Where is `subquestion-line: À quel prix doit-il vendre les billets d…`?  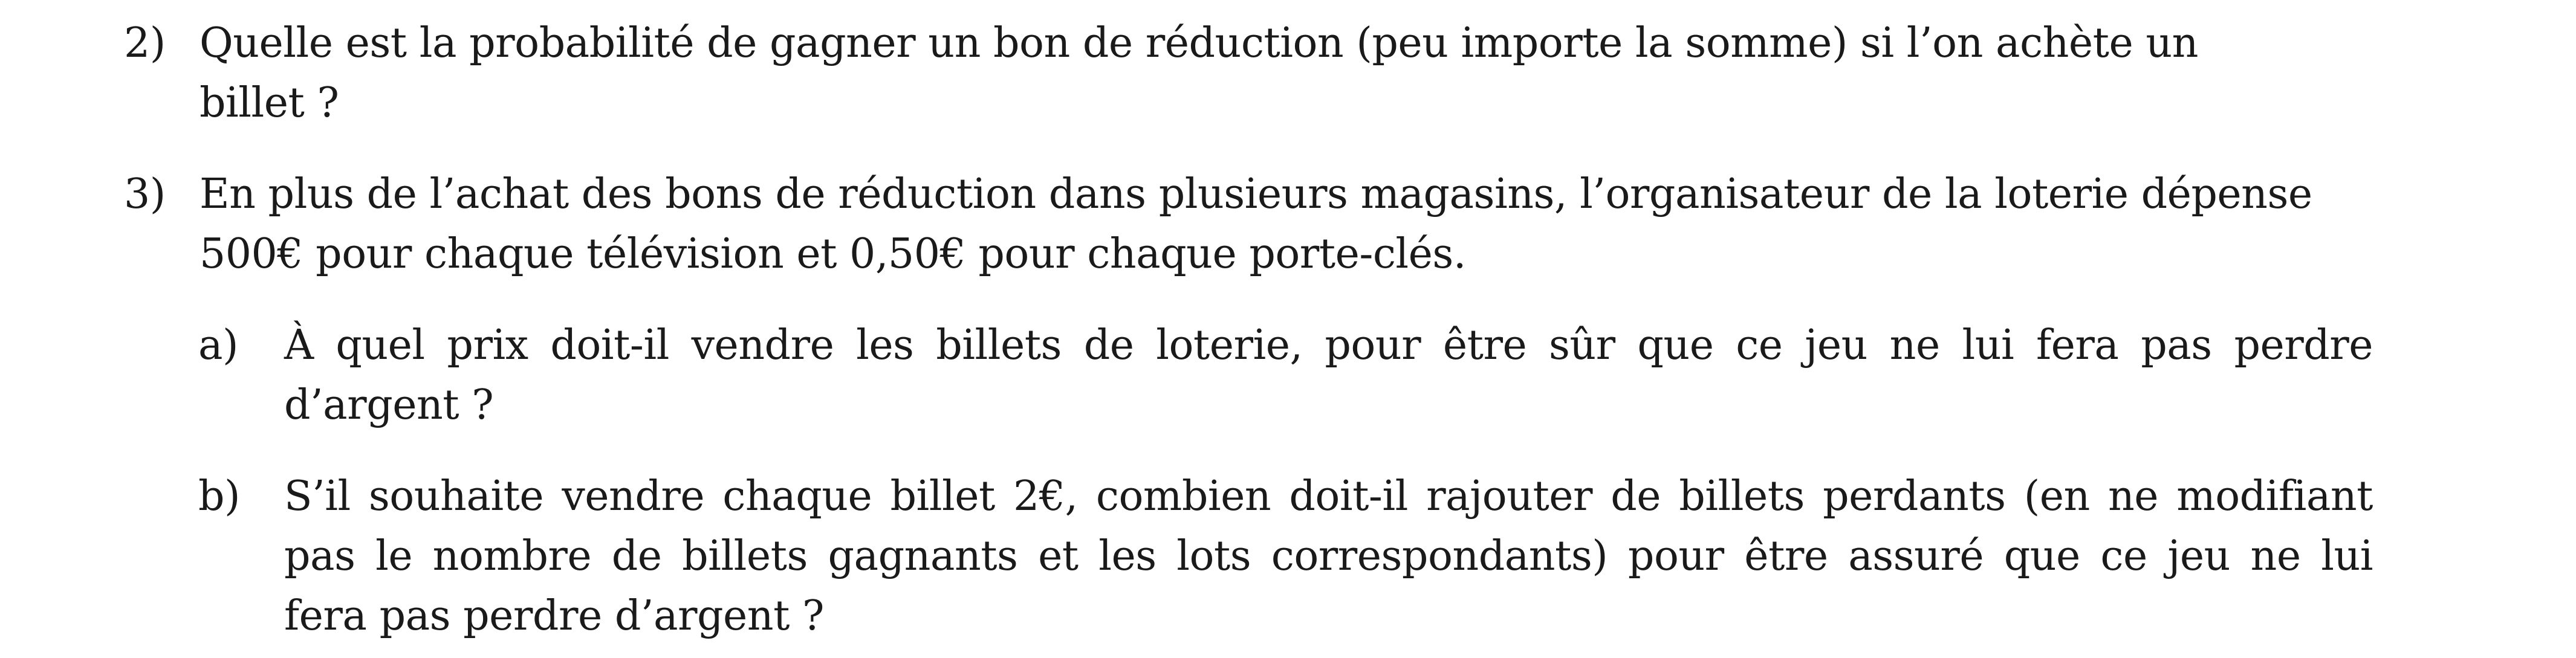
subquestion-line: À quel prix doit-il vendre les billets d… is located at coordinates (1329, 345).